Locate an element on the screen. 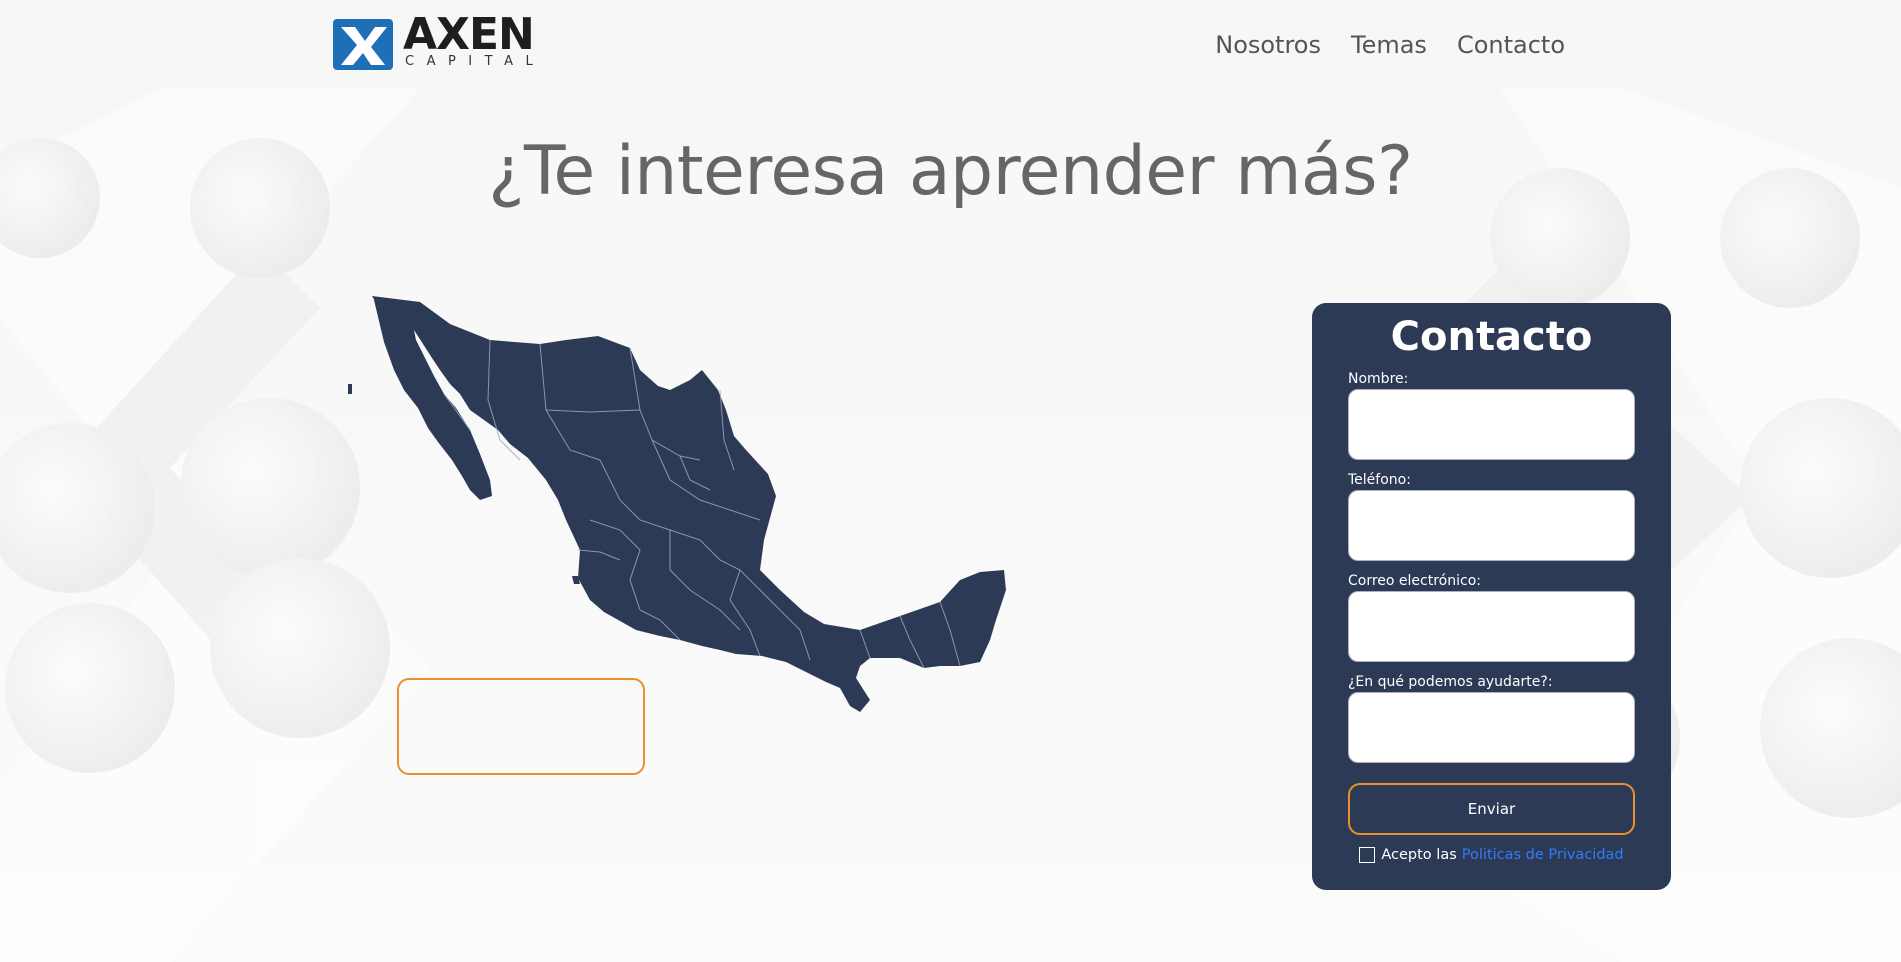 The width and height of the screenshot is (1901, 962). axen-logo-icon is located at coordinates (363, 44).